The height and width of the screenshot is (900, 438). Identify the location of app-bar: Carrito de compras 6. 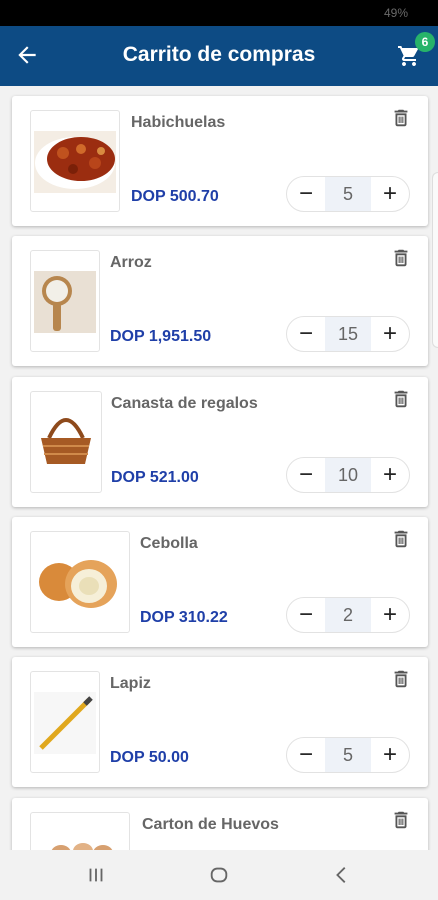
(219, 56).